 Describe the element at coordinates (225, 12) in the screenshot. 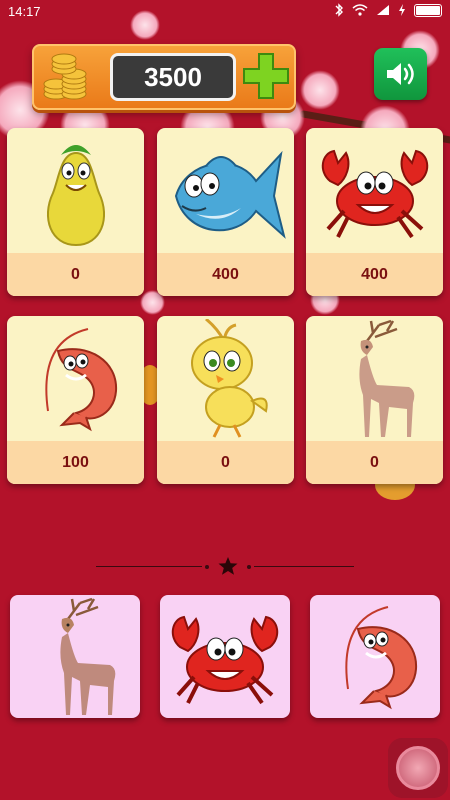

I see `status-bar: 14:17` at that location.